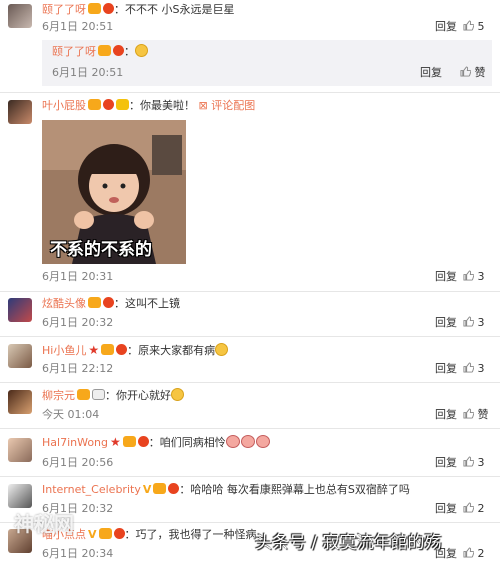 This screenshot has height=561, width=500. I want to click on comment-item: 柳宗元 ：你开心就好 今天 01:04 回复 赞, so click(250, 407).